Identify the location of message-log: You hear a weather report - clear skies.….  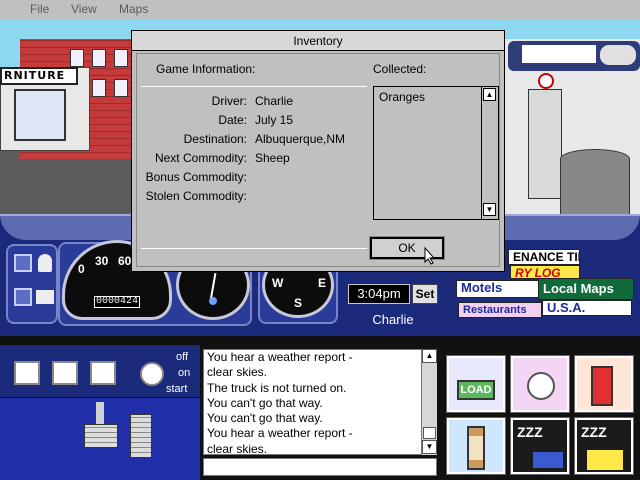
(320, 402).